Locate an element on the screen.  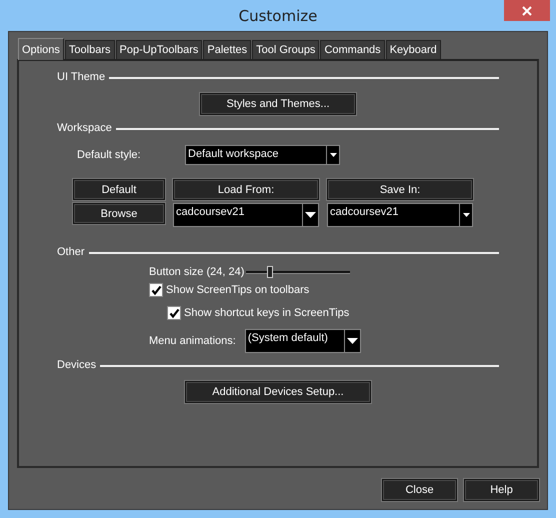
tab: Palettes is located at coordinates (227, 49).